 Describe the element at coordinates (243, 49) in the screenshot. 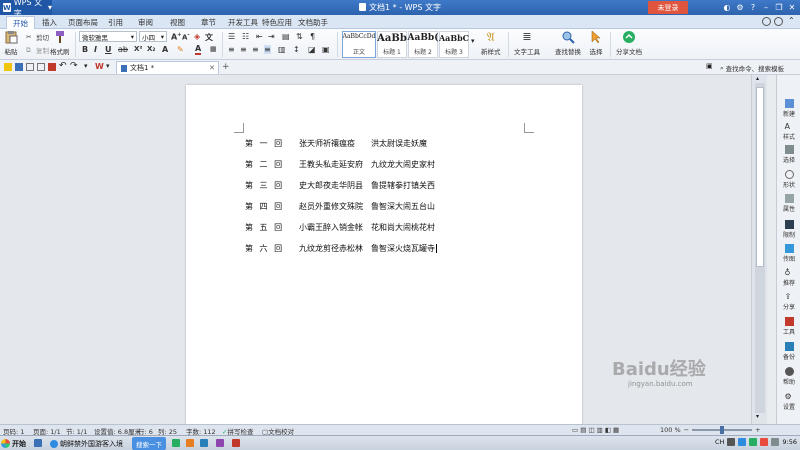

I see `align-center-icon: ≡` at that location.